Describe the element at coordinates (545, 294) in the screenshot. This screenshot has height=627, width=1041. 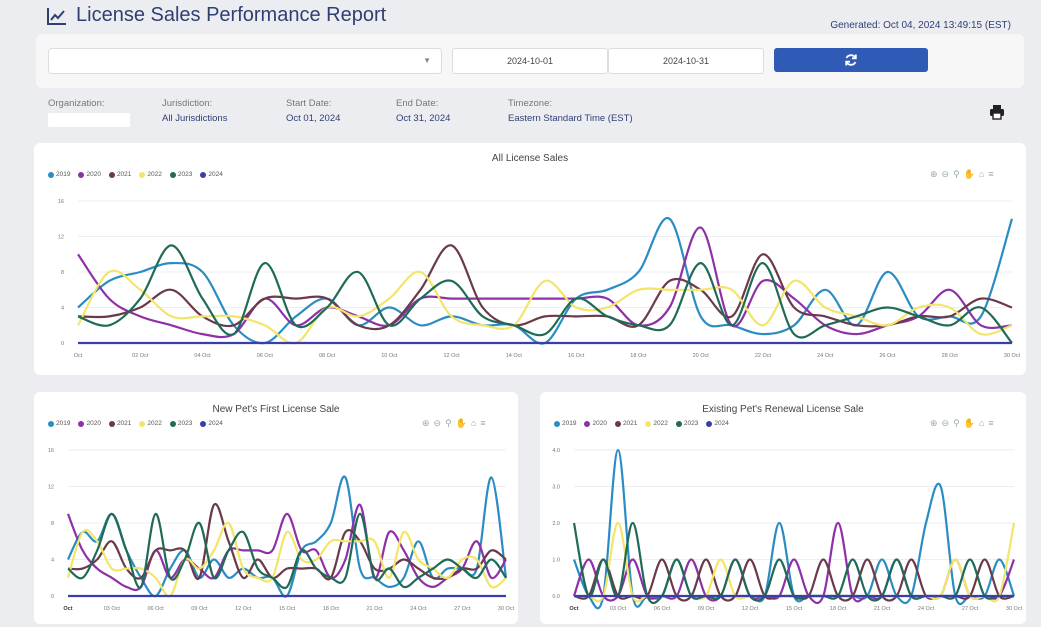
I see `series-line-2023` at that location.